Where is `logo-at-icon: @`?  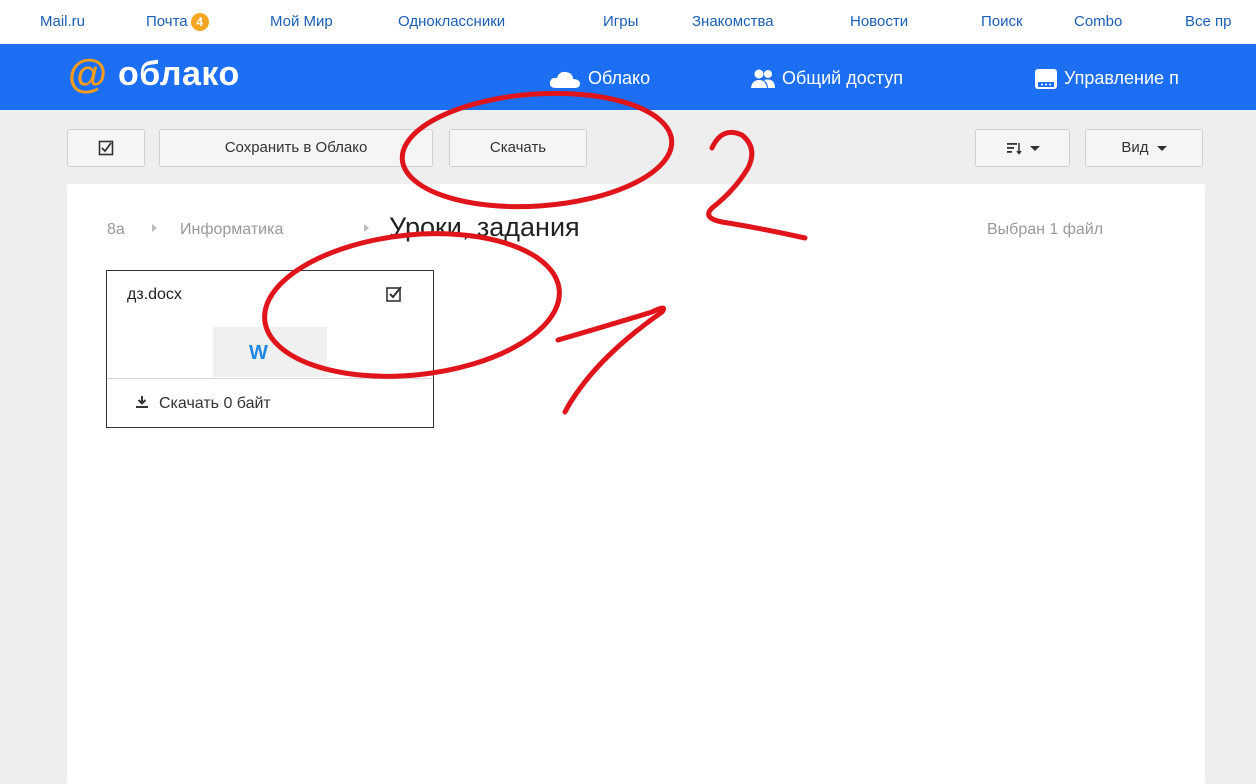 logo-at-icon: @ is located at coordinates (90, 74).